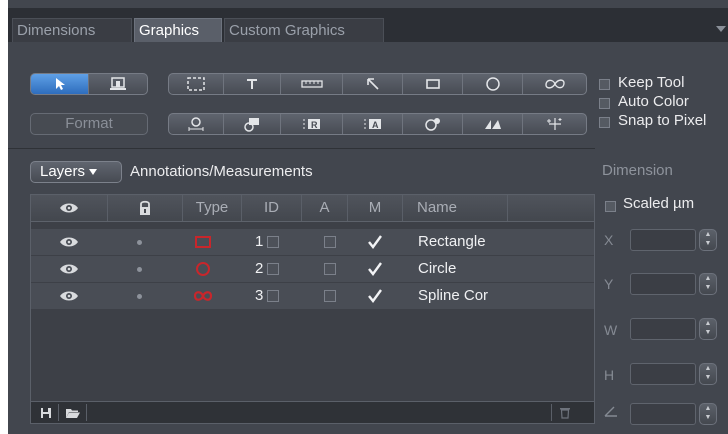 The height and width of the screenshot is (434, 728). I want to click on events-icon, so click(432, 124).